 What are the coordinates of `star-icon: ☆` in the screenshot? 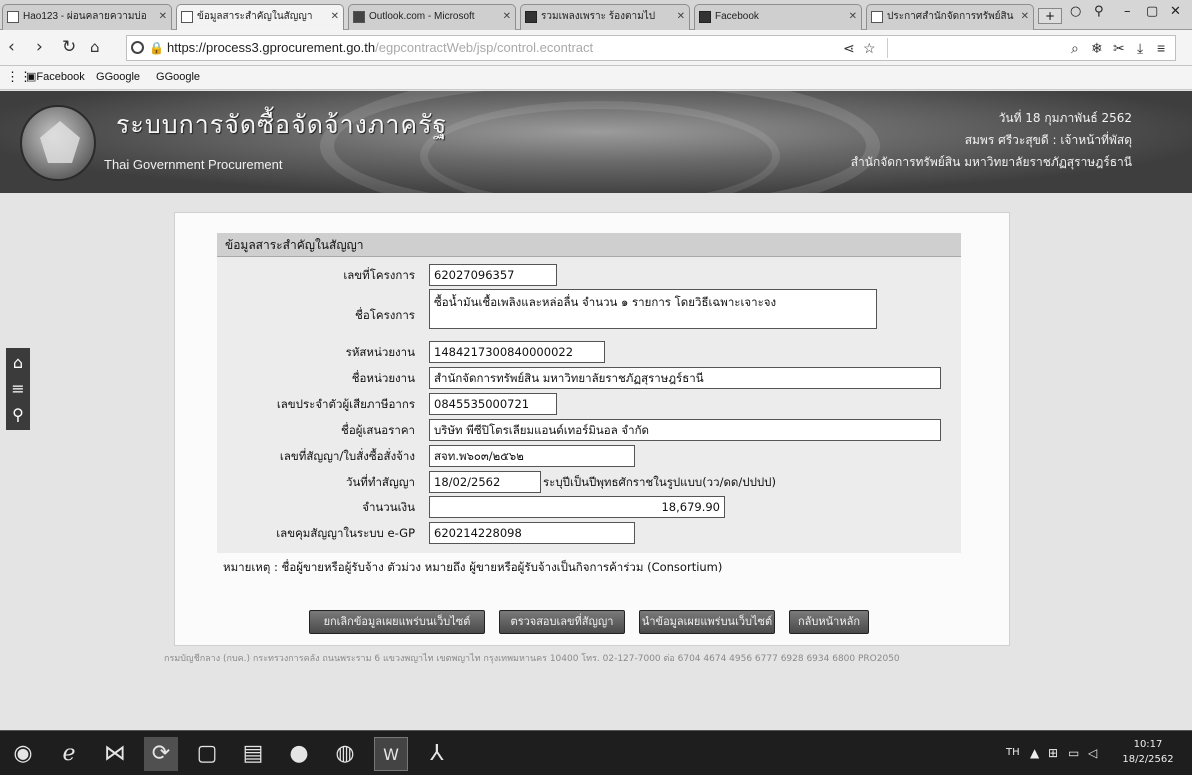 It's located at (869, 48).